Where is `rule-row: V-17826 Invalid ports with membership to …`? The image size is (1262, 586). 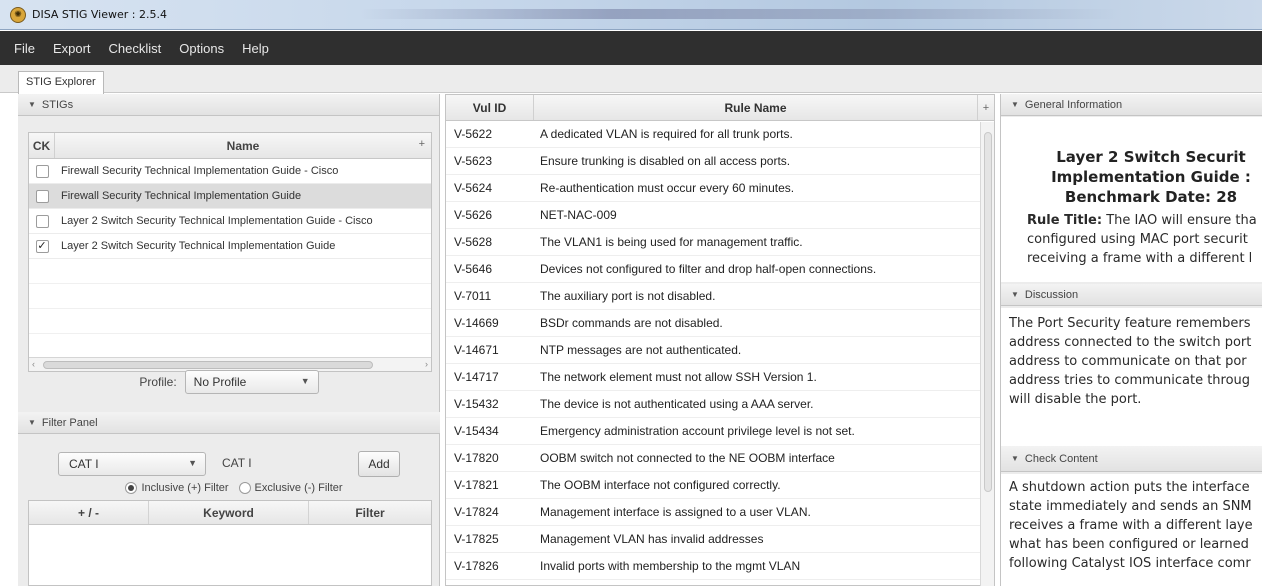 rule-row: V-17826 Invalid ports with membership to … is located at coordinates (720, 566).